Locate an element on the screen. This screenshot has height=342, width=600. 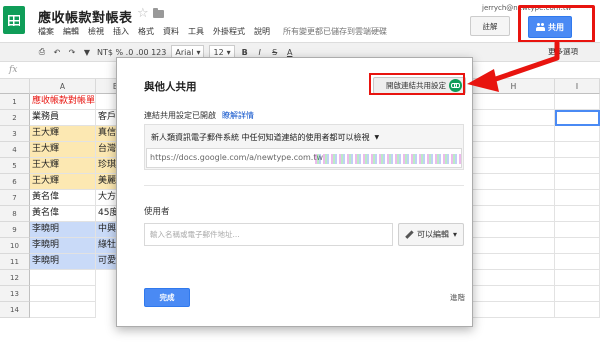
menu-format: 格式 is located at coordinates (146, 31).